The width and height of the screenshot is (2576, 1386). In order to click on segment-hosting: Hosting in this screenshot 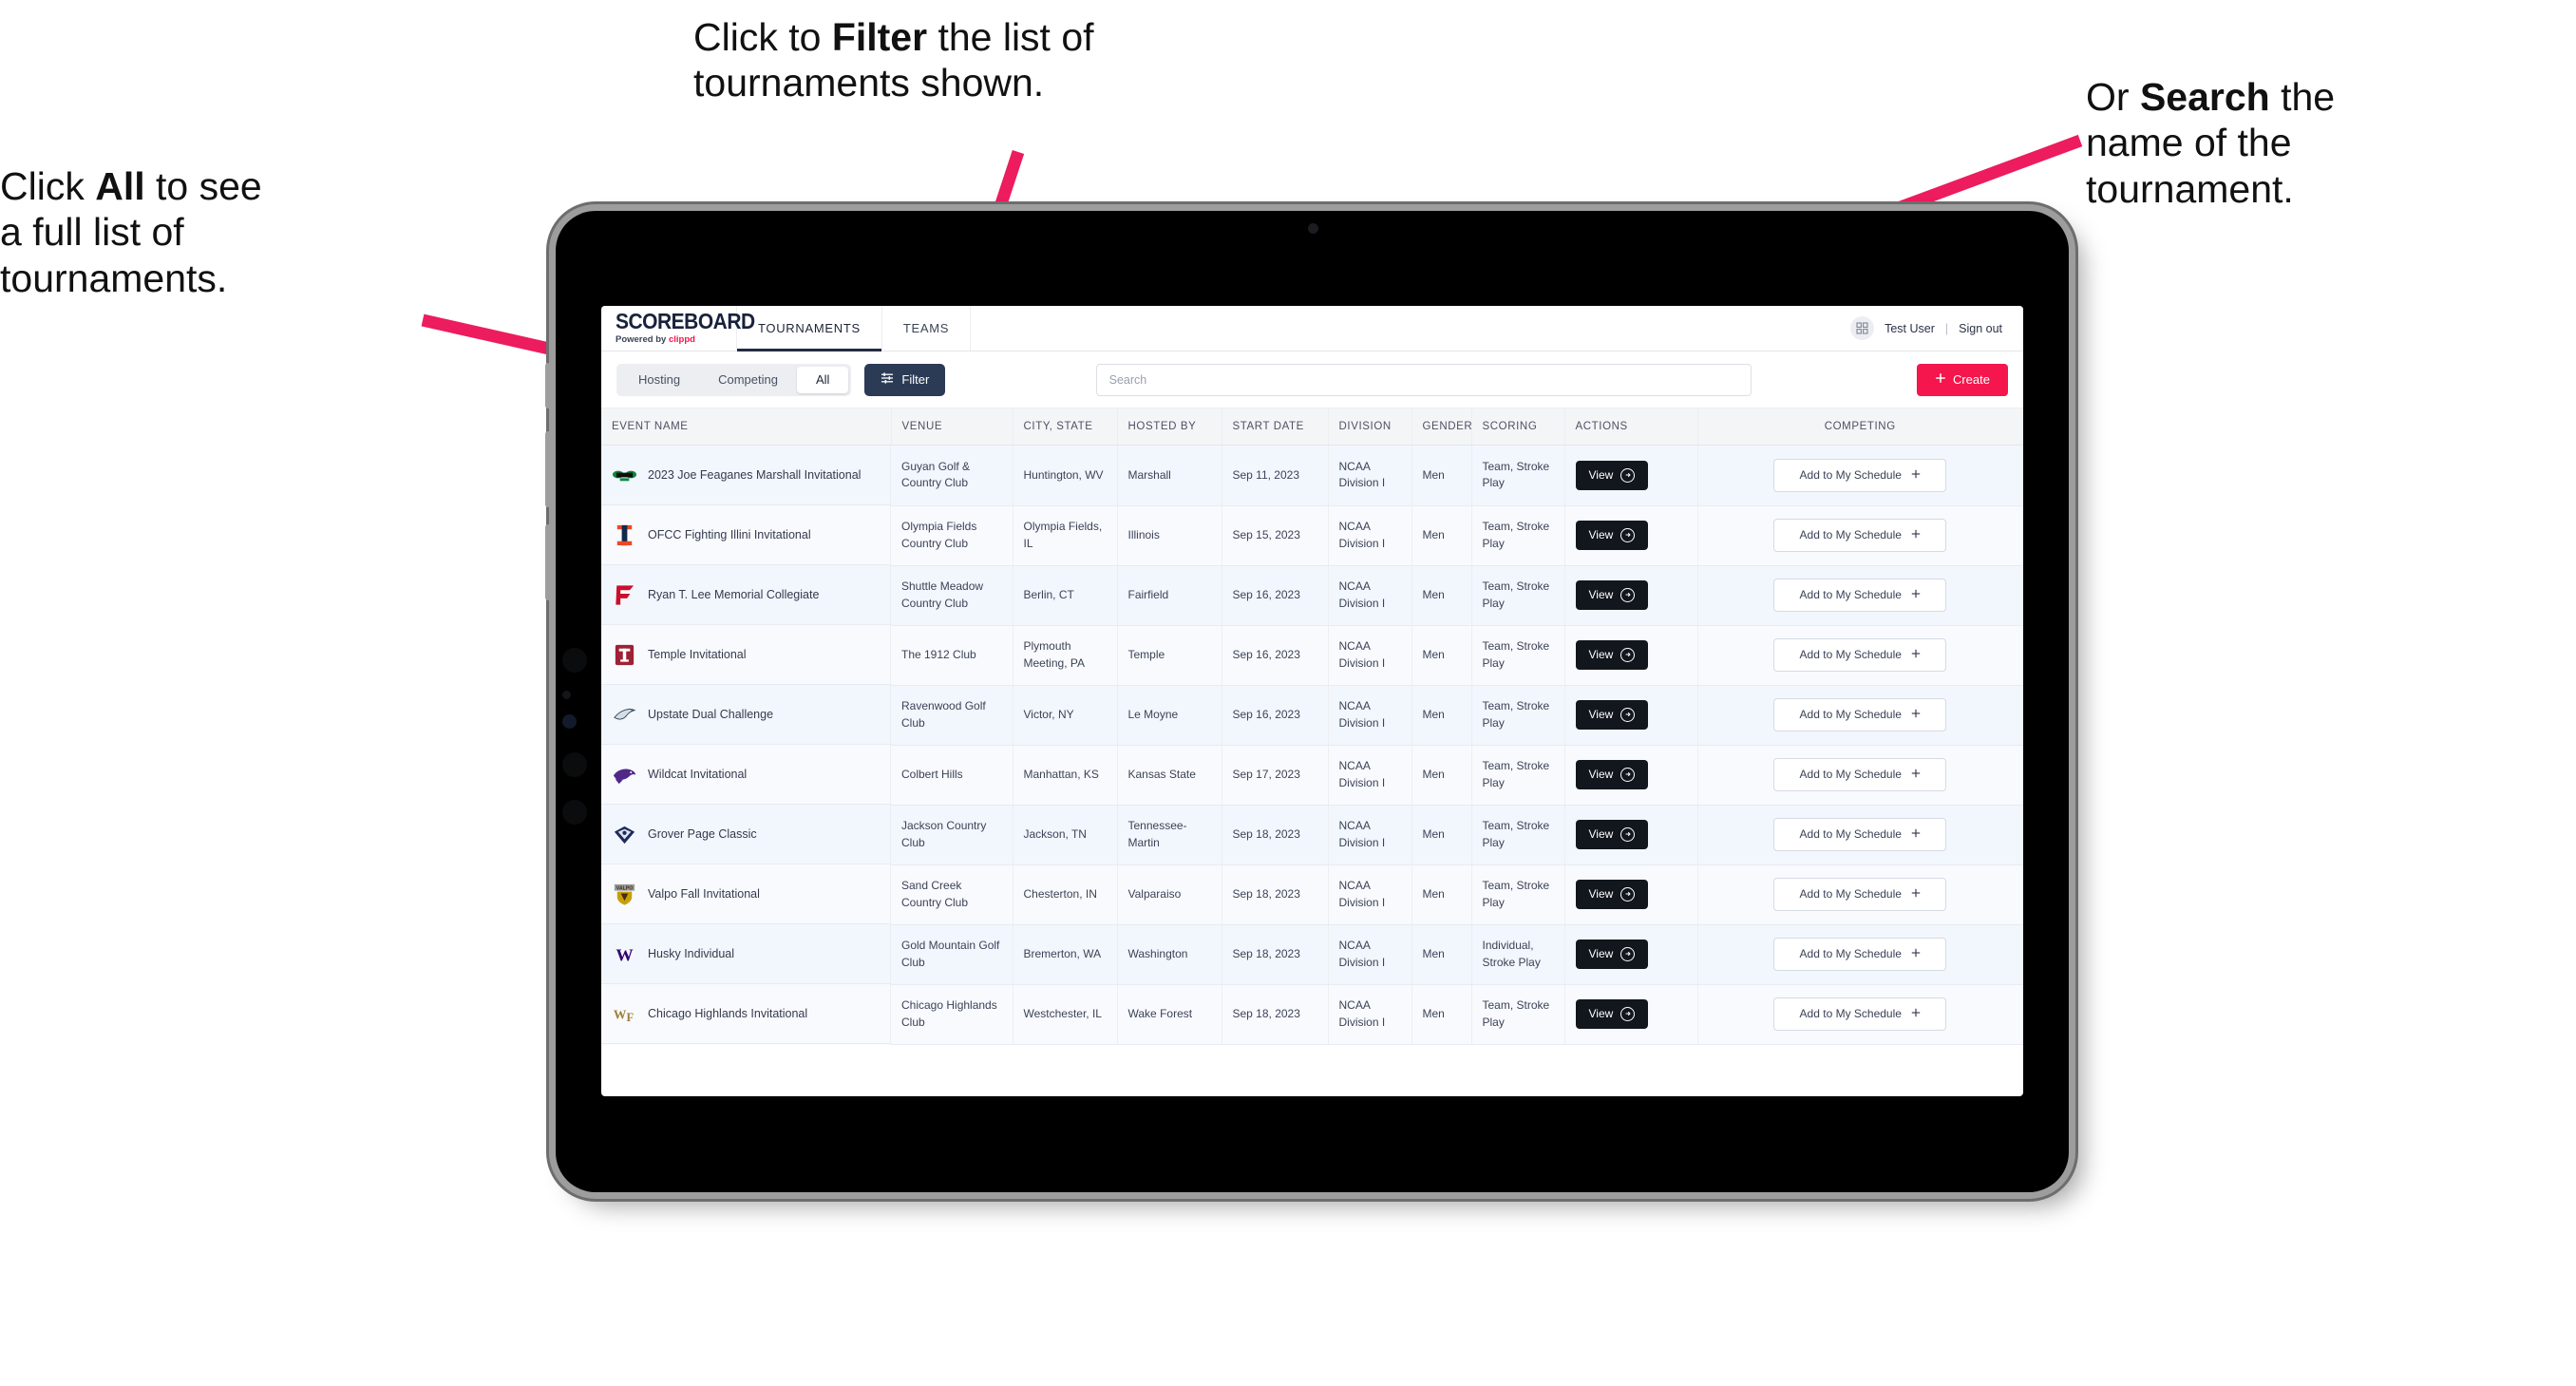, I will do `click(659, 380)`.